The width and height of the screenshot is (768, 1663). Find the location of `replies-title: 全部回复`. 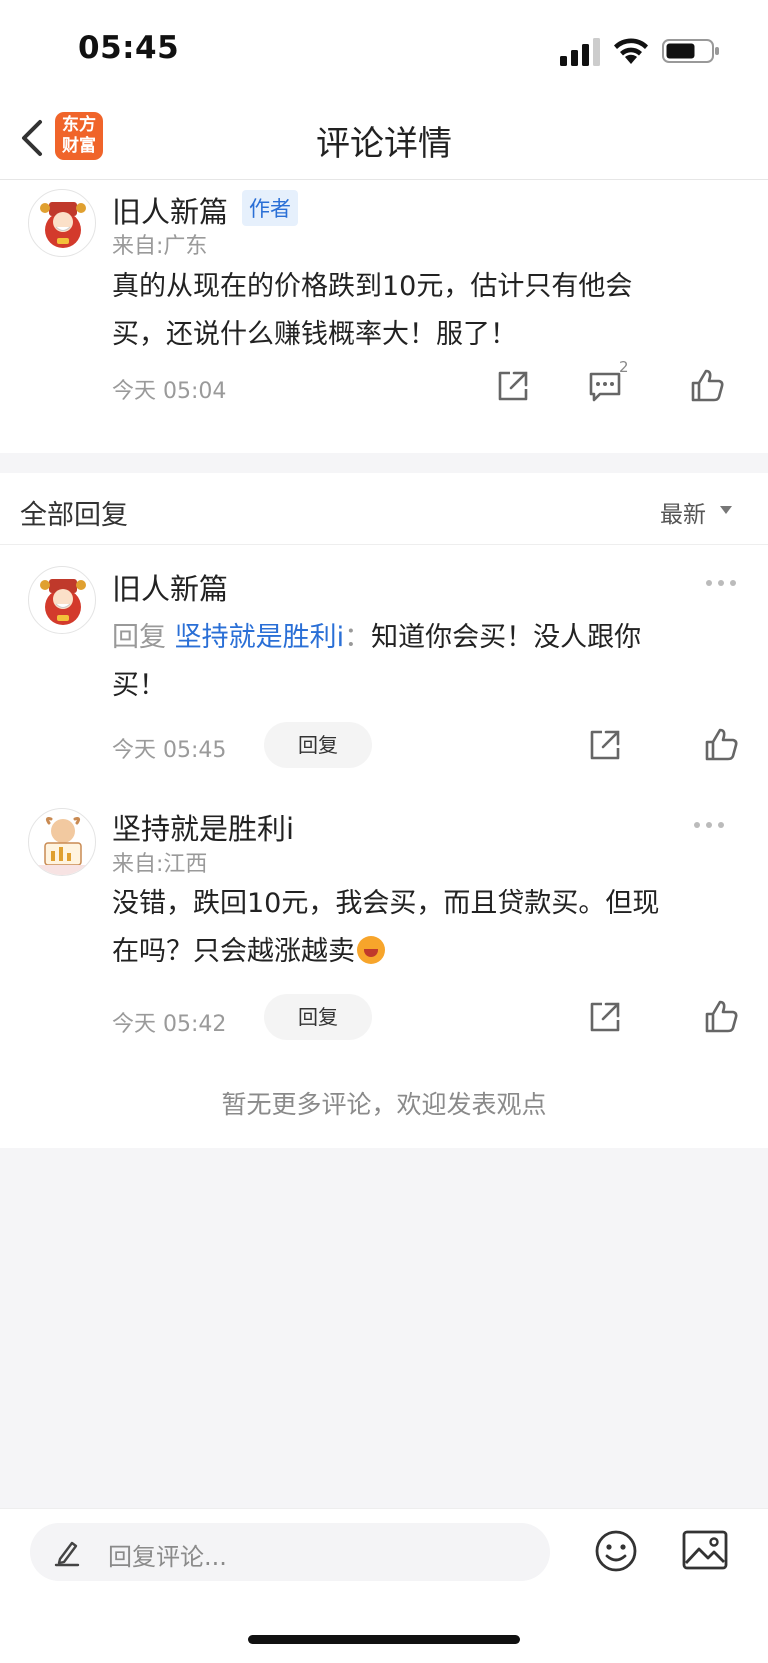

replies-title: 全部回复 is located at coordinates (74, 515).